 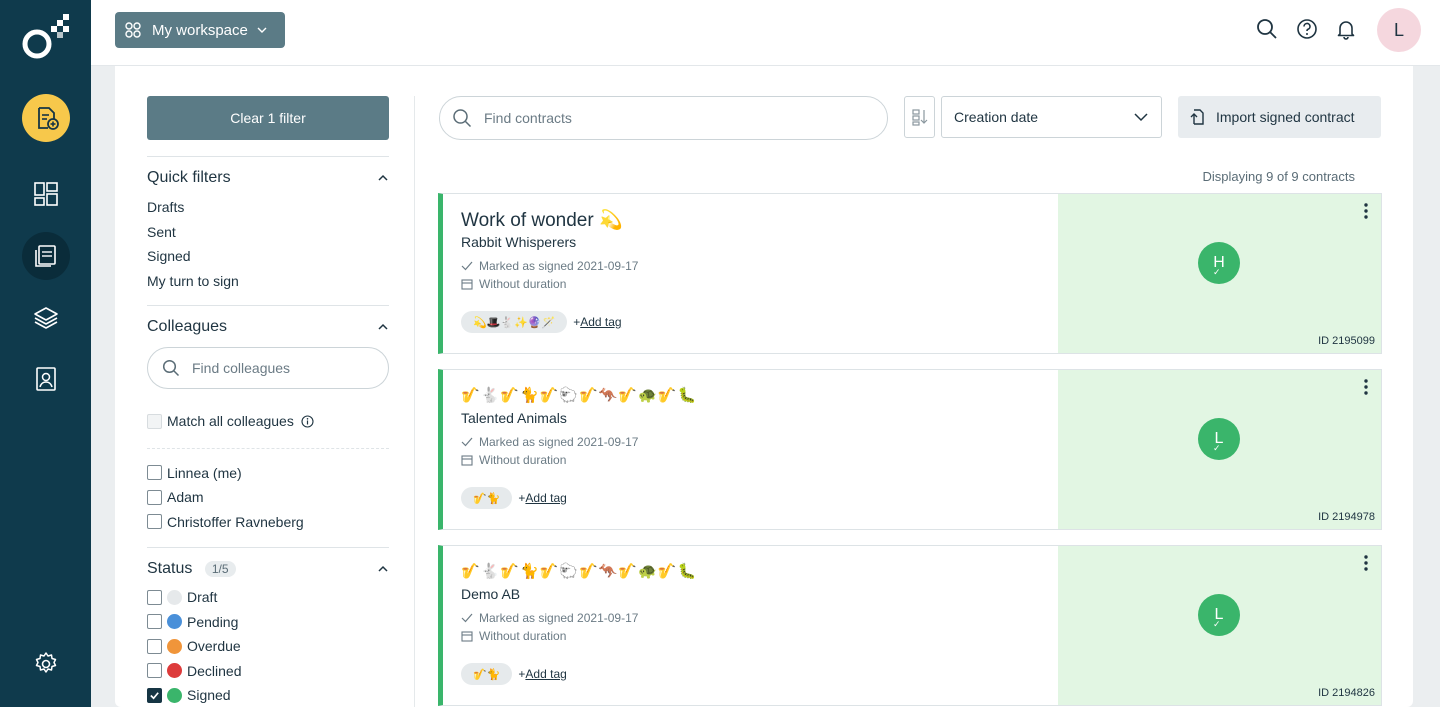 What do you see at coordinates (663, 118) in the screenshot?
I see `find-contracts-input: Find contracts` at bounding box center [663, 118].